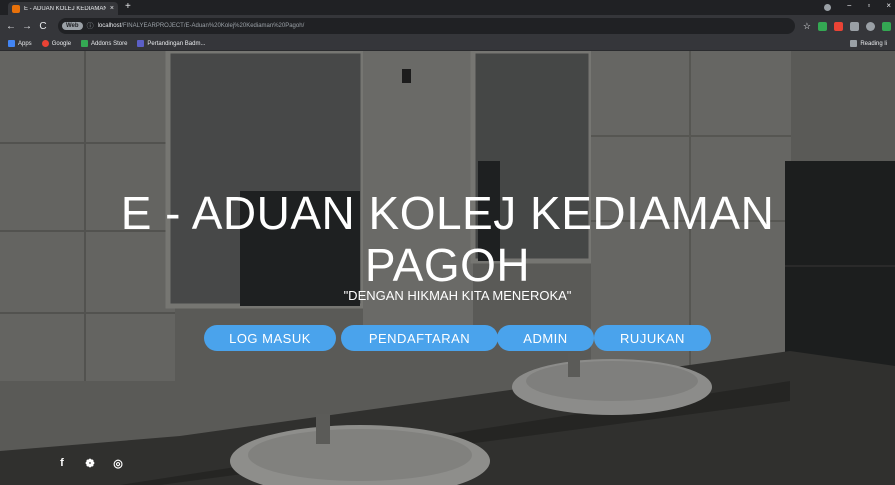 The height and width of the screenshot is (485, 895). What do you see at coordinates (447, 265) in the screenshot?
I see `title-line-2: PAGOH` at bounding box center [447, 265].